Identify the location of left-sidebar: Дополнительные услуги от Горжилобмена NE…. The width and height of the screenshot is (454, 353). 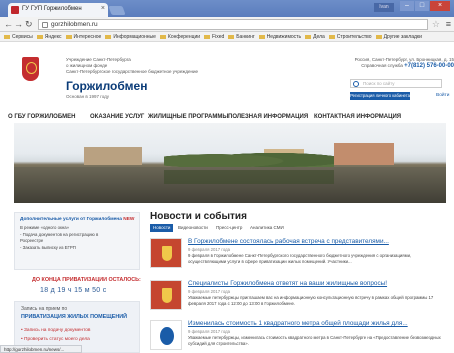
(81, 282).